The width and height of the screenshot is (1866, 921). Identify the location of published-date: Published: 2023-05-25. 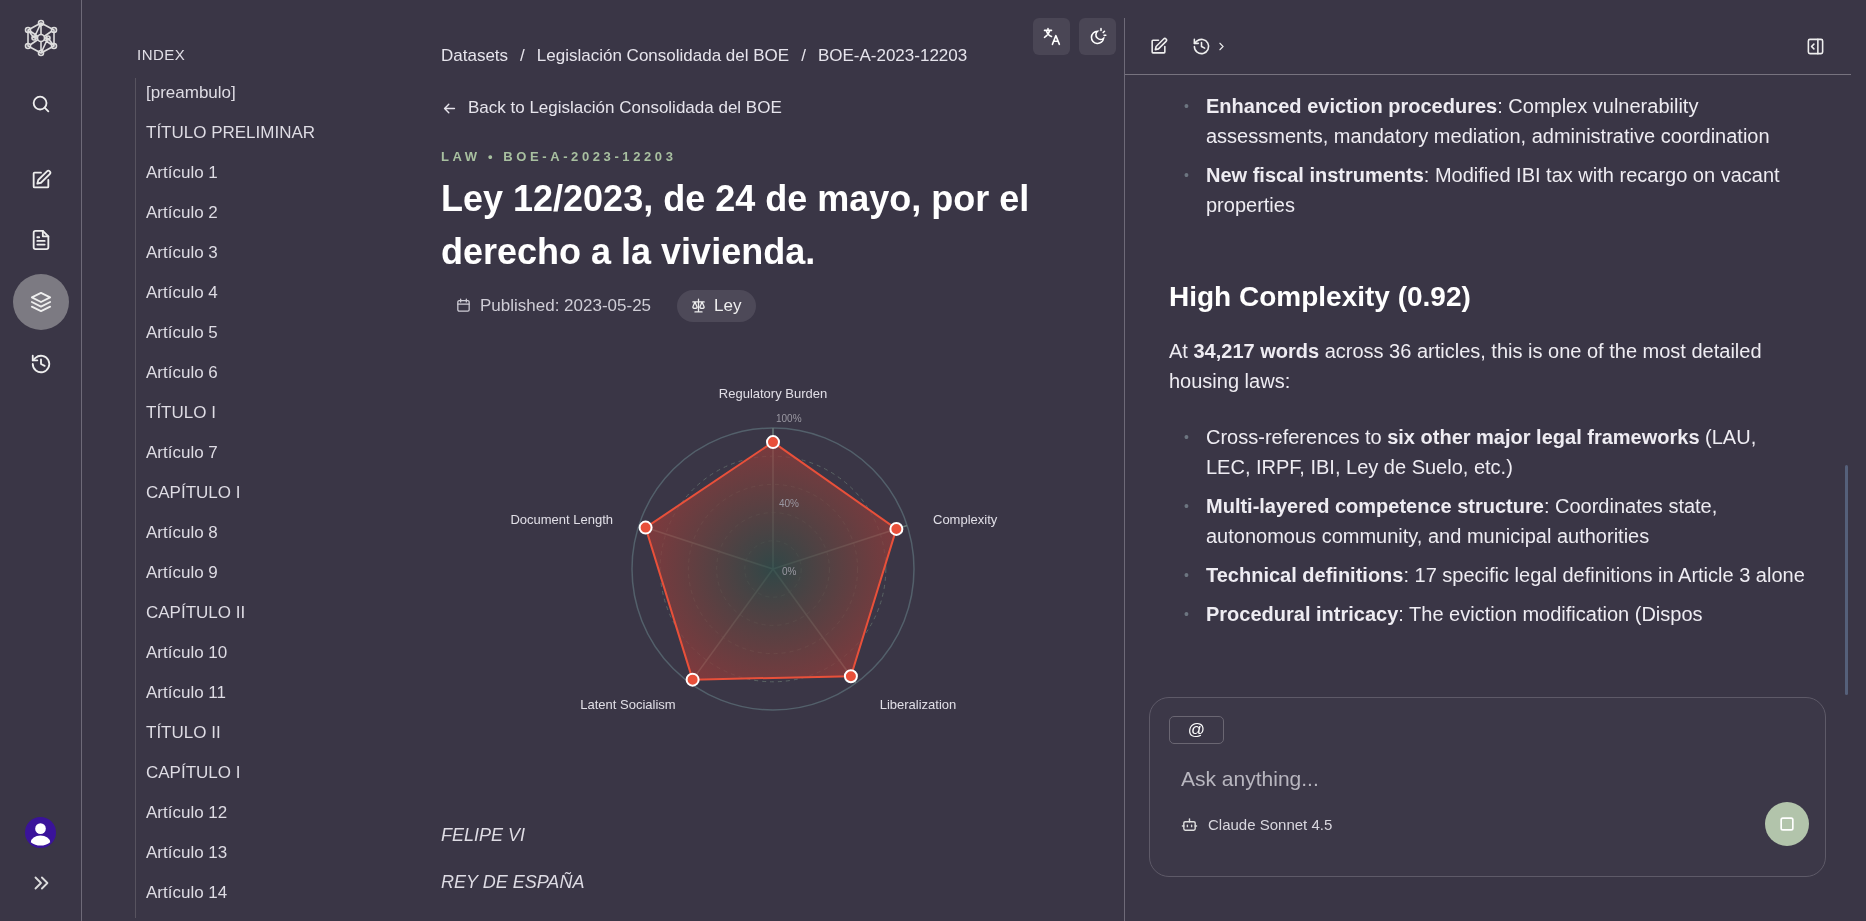
(566, 305).